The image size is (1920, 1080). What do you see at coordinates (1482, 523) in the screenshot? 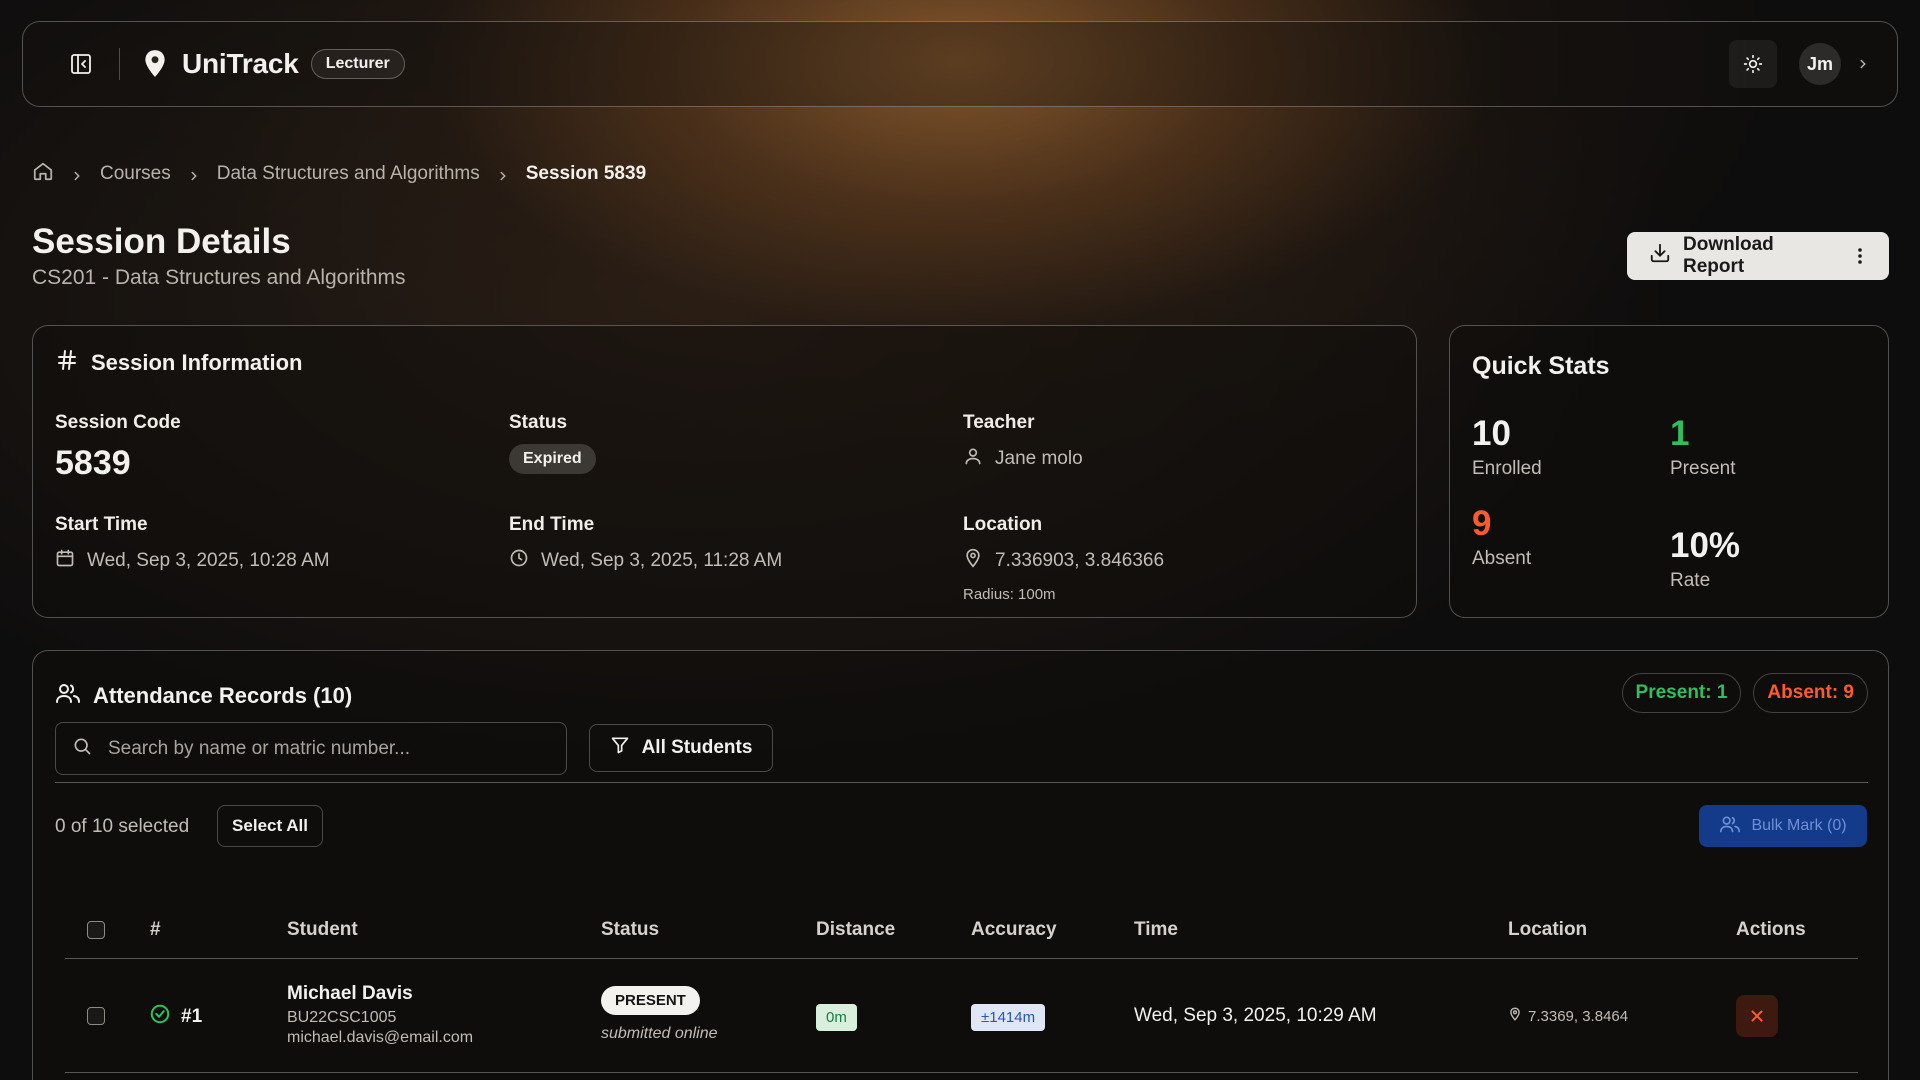
I see `stat-absent-value: 9` at bounding box center [1482, 523].